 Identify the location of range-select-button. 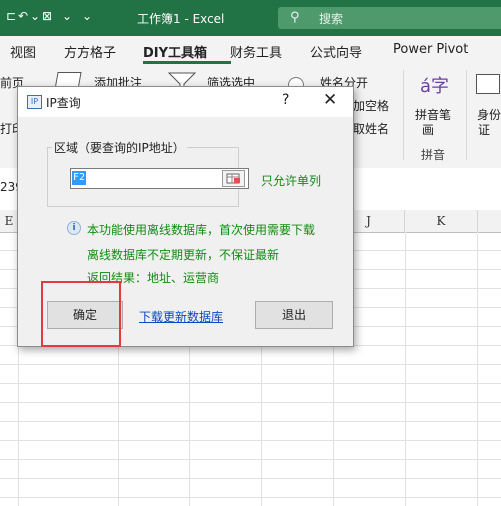
(233, 178).